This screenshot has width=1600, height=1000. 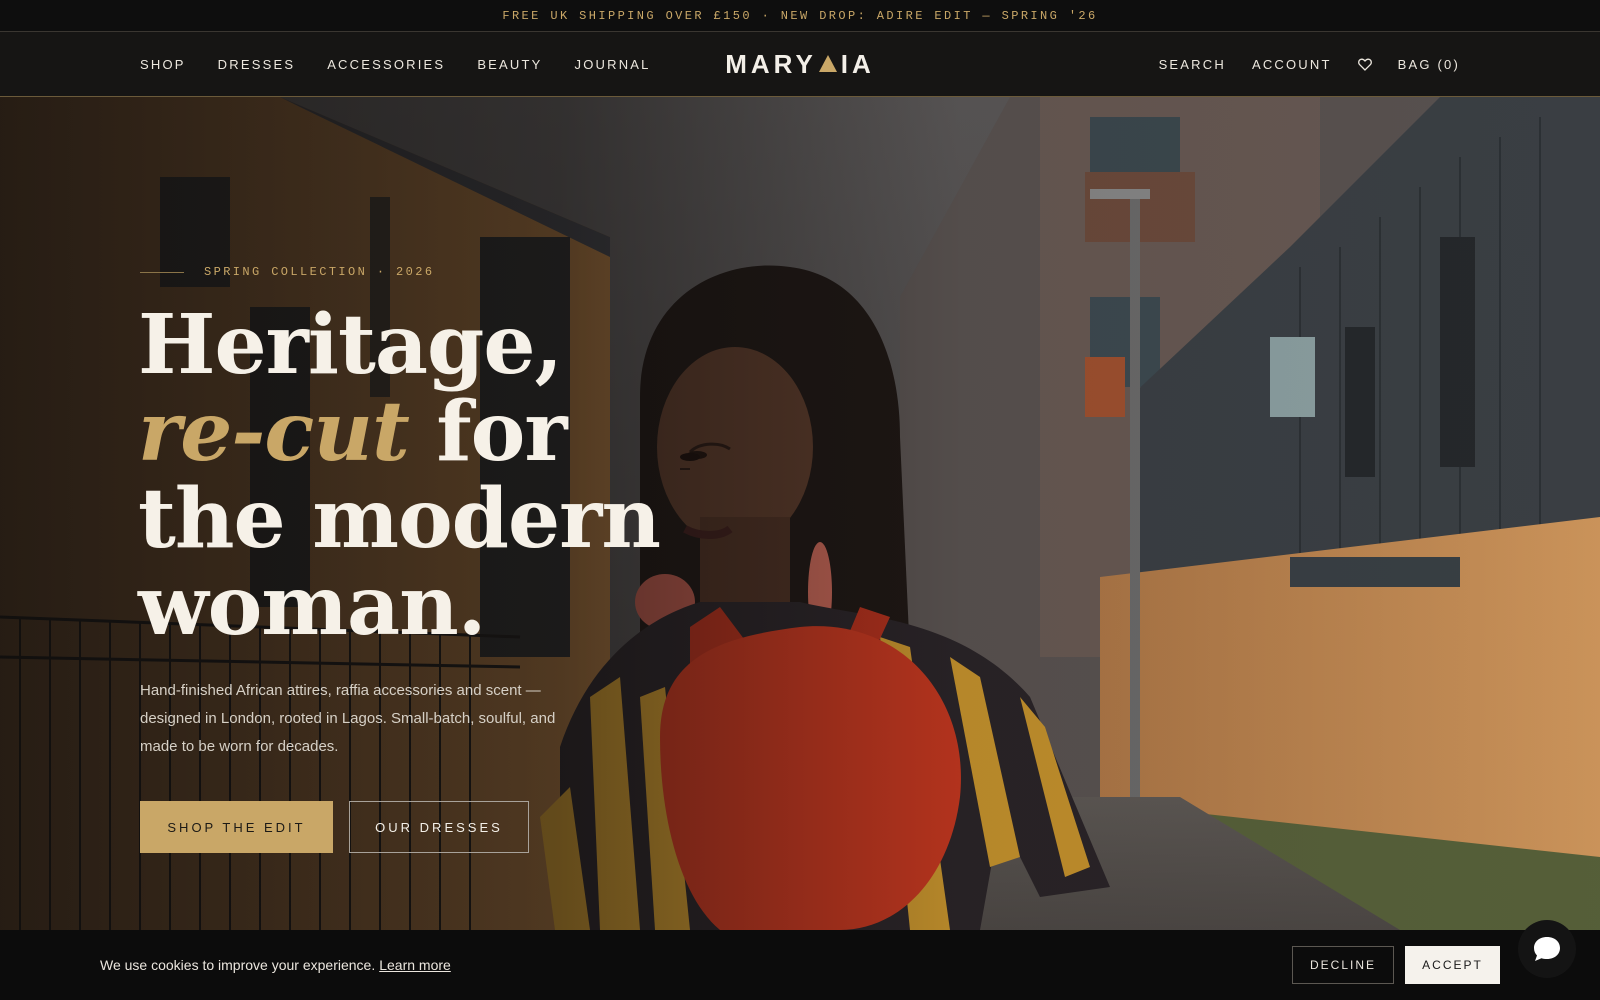 What do you see at coordinates (1292, 64) in the screenshot?
I see `account-link: ACCOUNT` at bounding box center [1292, 64].